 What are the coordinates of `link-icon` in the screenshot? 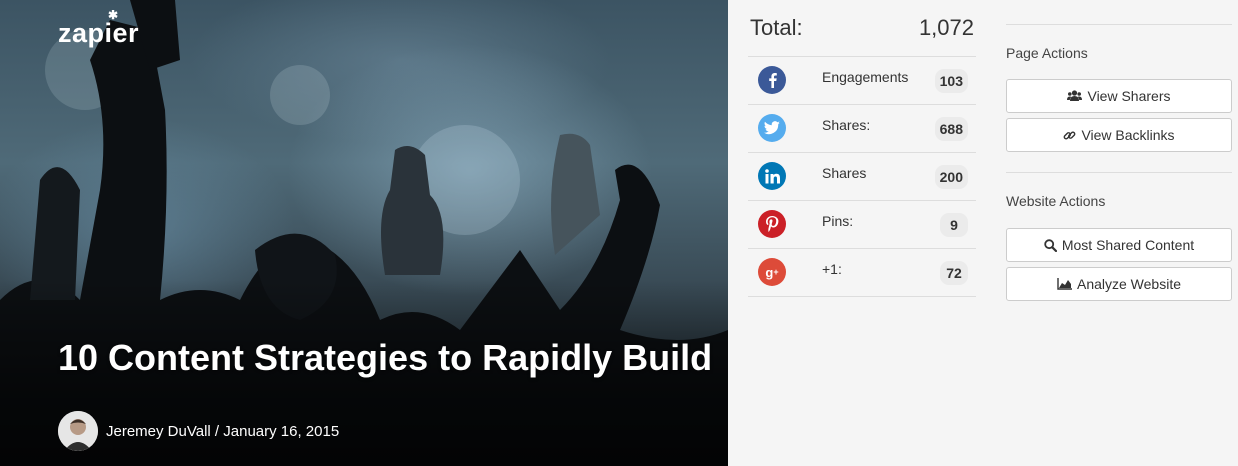 It's located at (1069, 135).